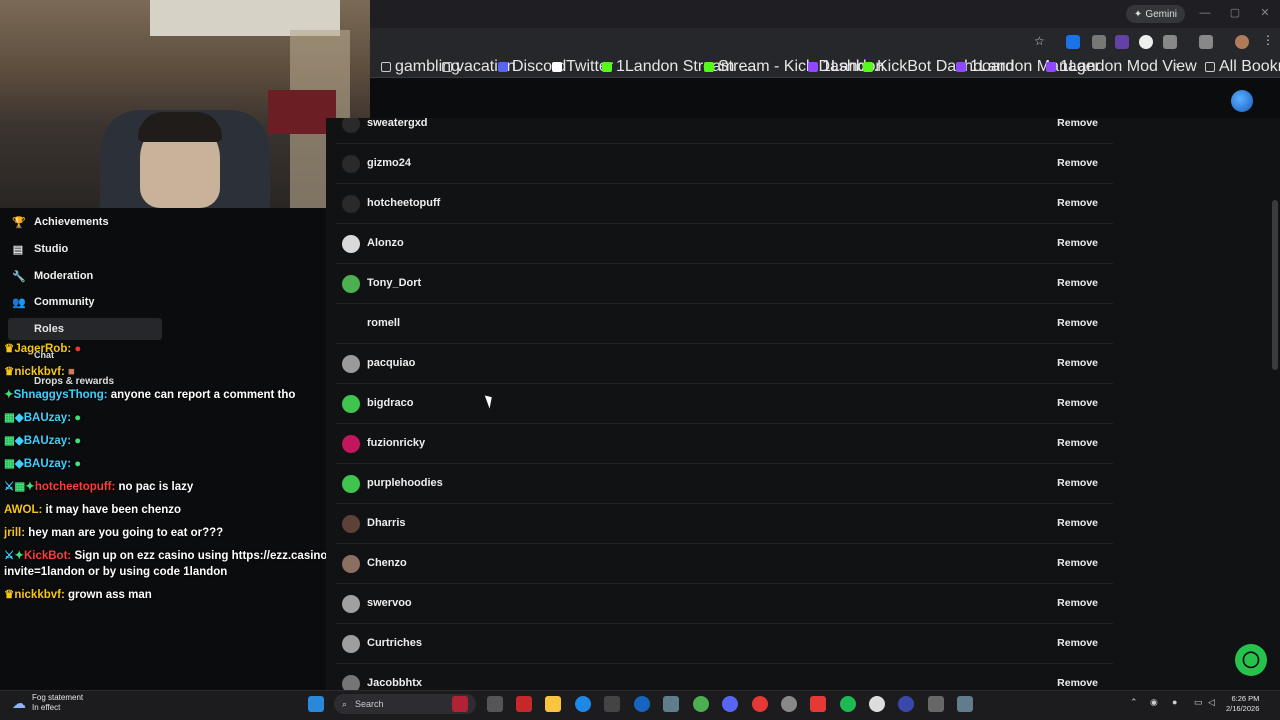 The width and height of the screenshot is (1280, 720). Describe the element at coordinates (1265, 13) in the screenshot. I see `close-icon: ✕` at that location.